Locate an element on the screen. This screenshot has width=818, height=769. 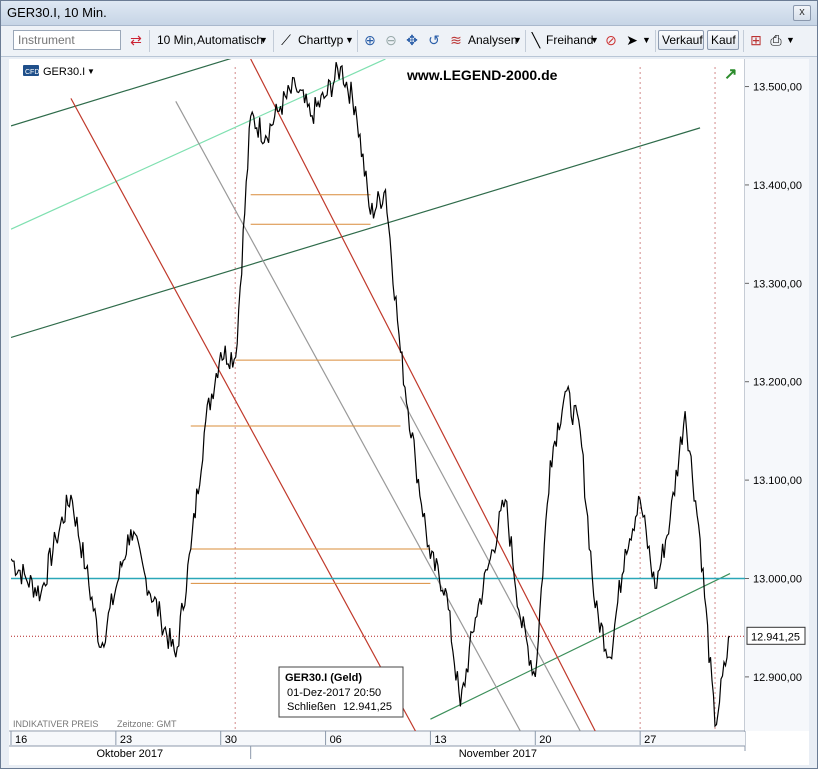
chart-watermark: www.LEGEND-2000.de is located at coordinates (482, 75).